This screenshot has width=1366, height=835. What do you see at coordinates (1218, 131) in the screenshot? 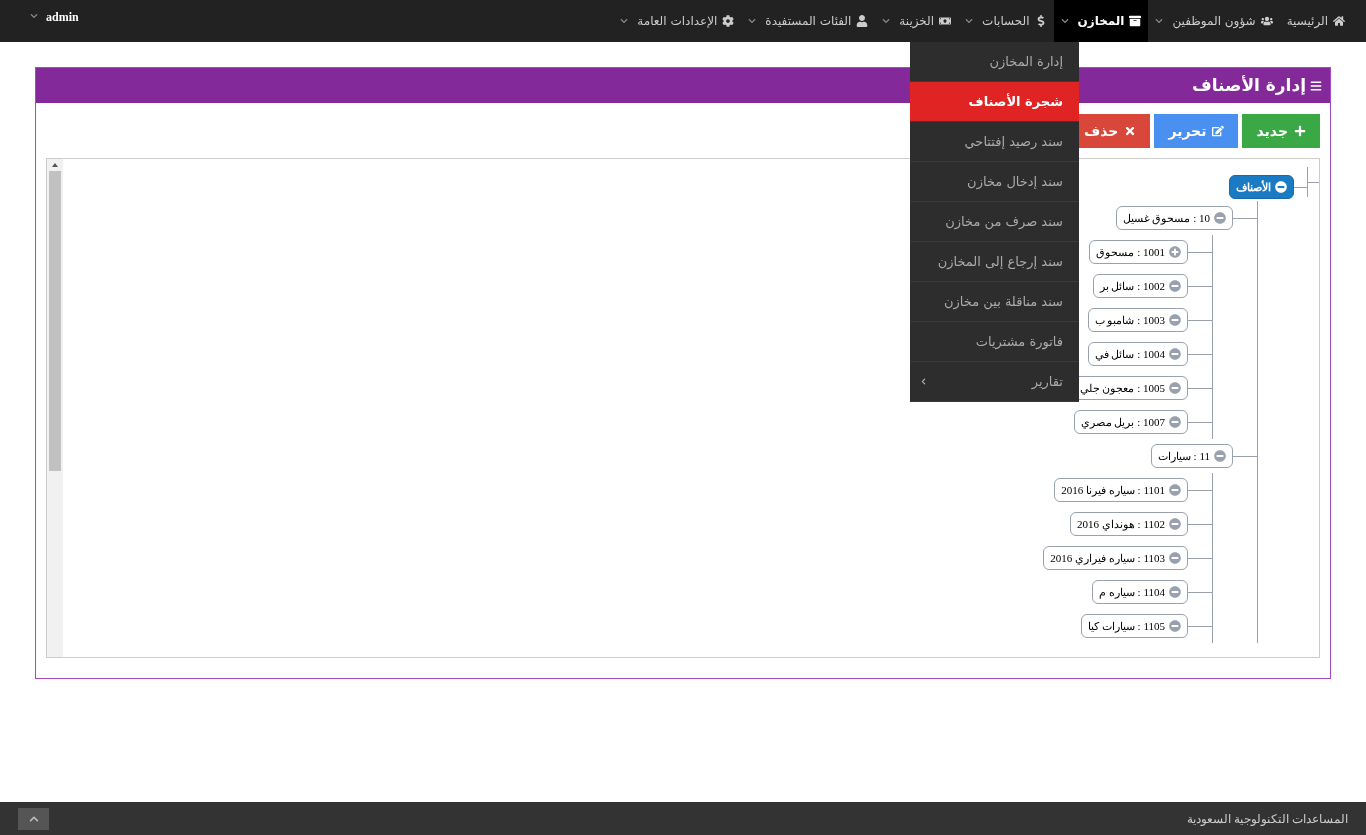
I see `edit-icon` at bounding box center [1218, 131].